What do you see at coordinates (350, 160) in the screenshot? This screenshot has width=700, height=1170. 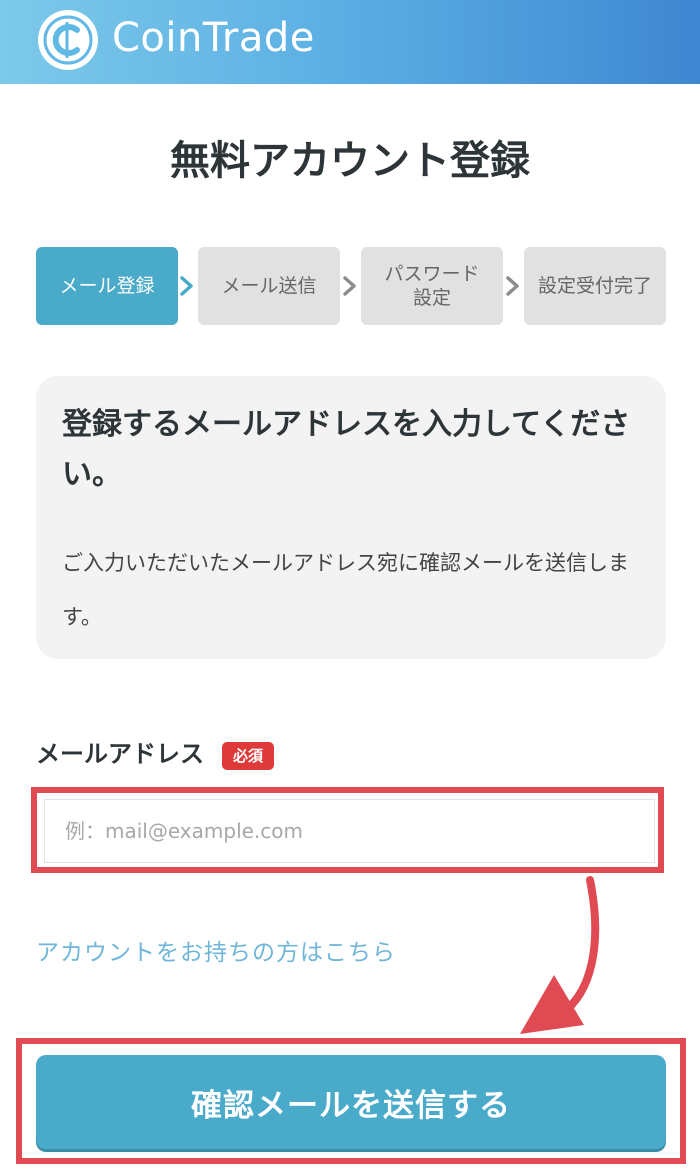 I see `page-title: 無料アカウント登録` at bounding box center [350, 160].